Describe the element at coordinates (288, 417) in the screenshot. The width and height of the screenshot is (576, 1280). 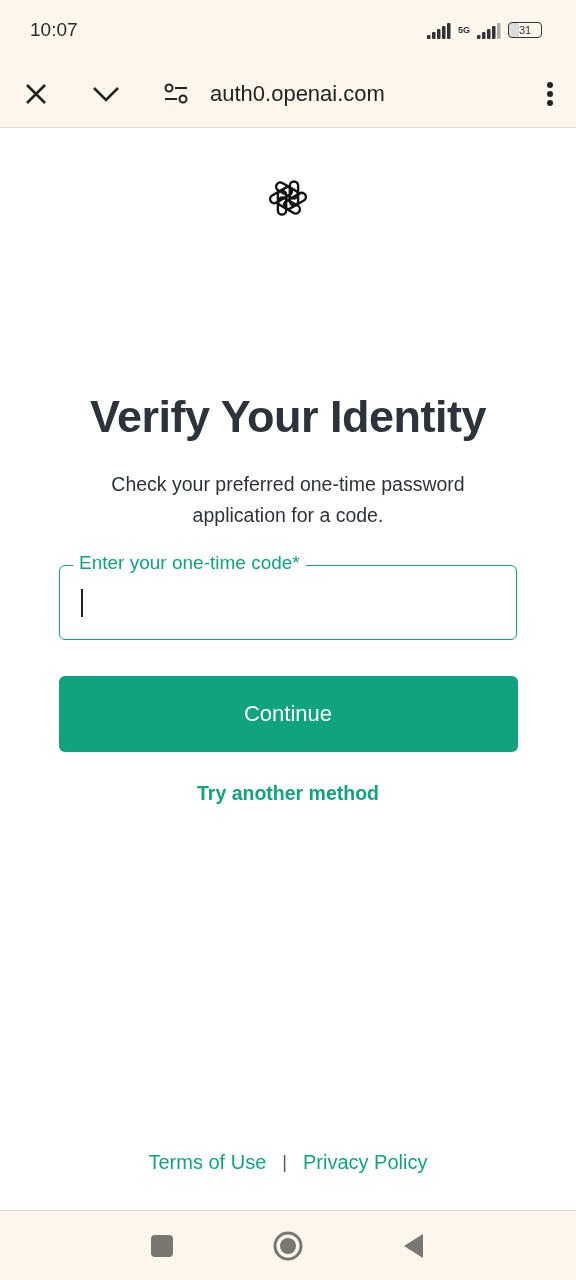
I see `page-title: Verify Your Identity` at that location.